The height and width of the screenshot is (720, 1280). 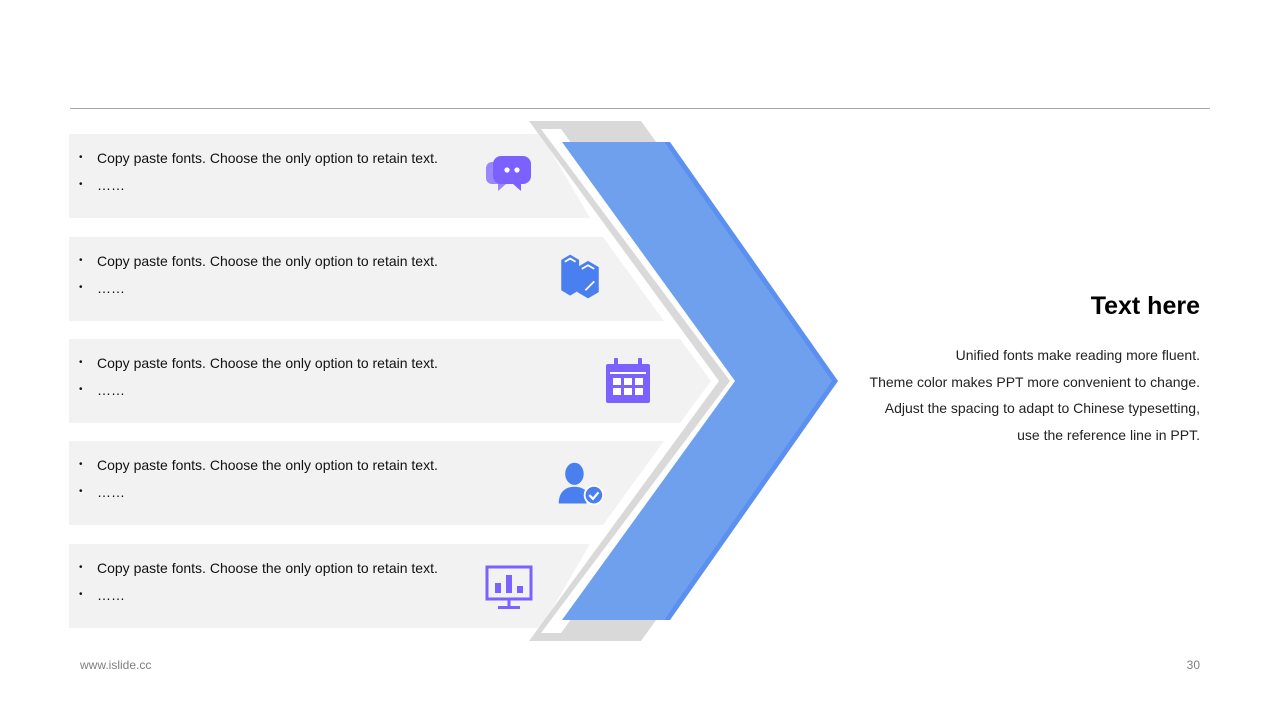 I want to click on right-body-line-1: Unified fonts make reading more fluent., so click(x=1077, y=355).